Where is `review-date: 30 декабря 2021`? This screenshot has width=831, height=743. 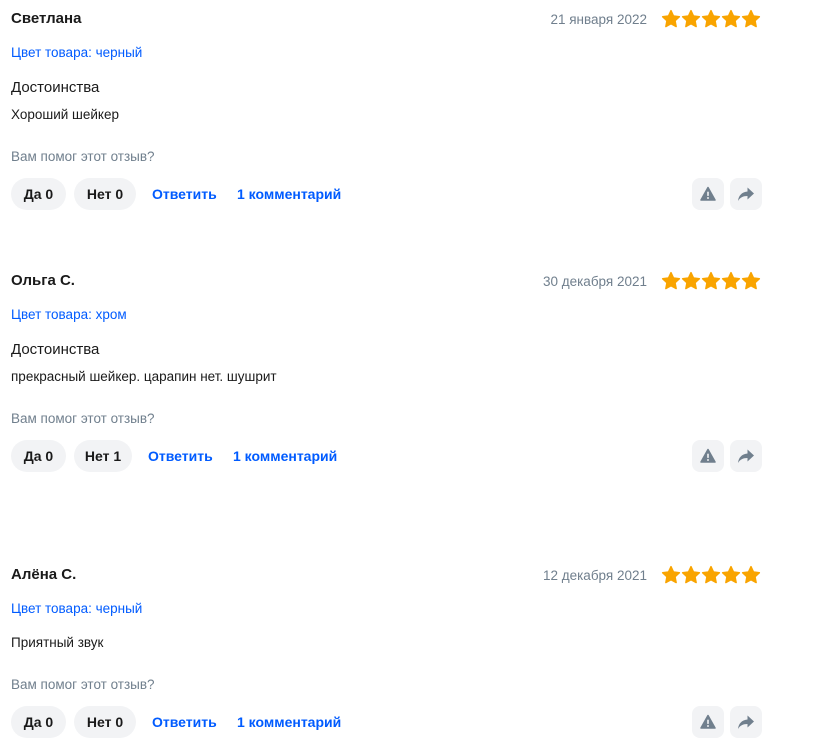
review-date: 30 декабря 2021 is located at coordinates (594, 281).